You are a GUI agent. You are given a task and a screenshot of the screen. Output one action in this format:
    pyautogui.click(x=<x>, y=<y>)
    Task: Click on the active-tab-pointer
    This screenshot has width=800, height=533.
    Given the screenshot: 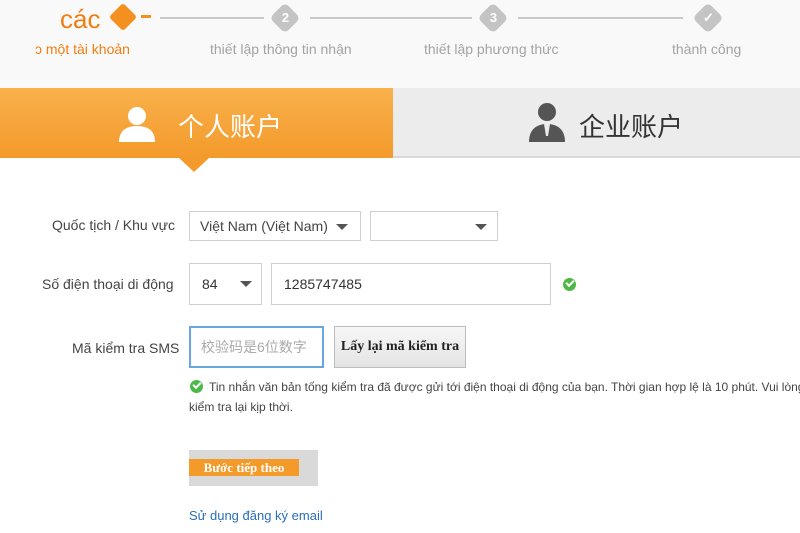 What is the action you would take?
    pyautogui.click(x=194, y=165)
    